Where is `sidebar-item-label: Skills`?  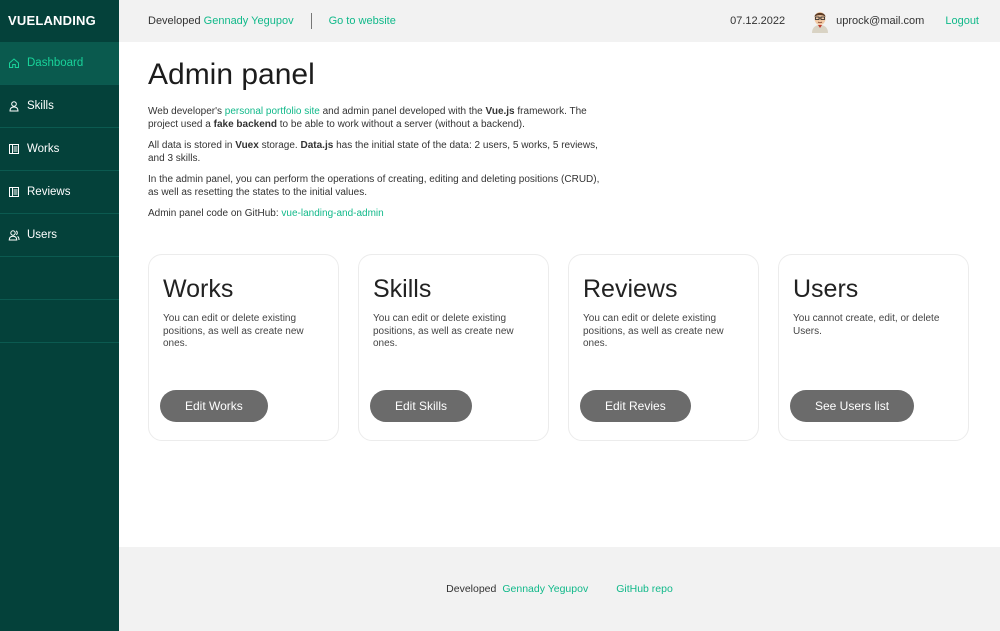
sidebar-item-label: Skills is located at coordinates (40, 106).